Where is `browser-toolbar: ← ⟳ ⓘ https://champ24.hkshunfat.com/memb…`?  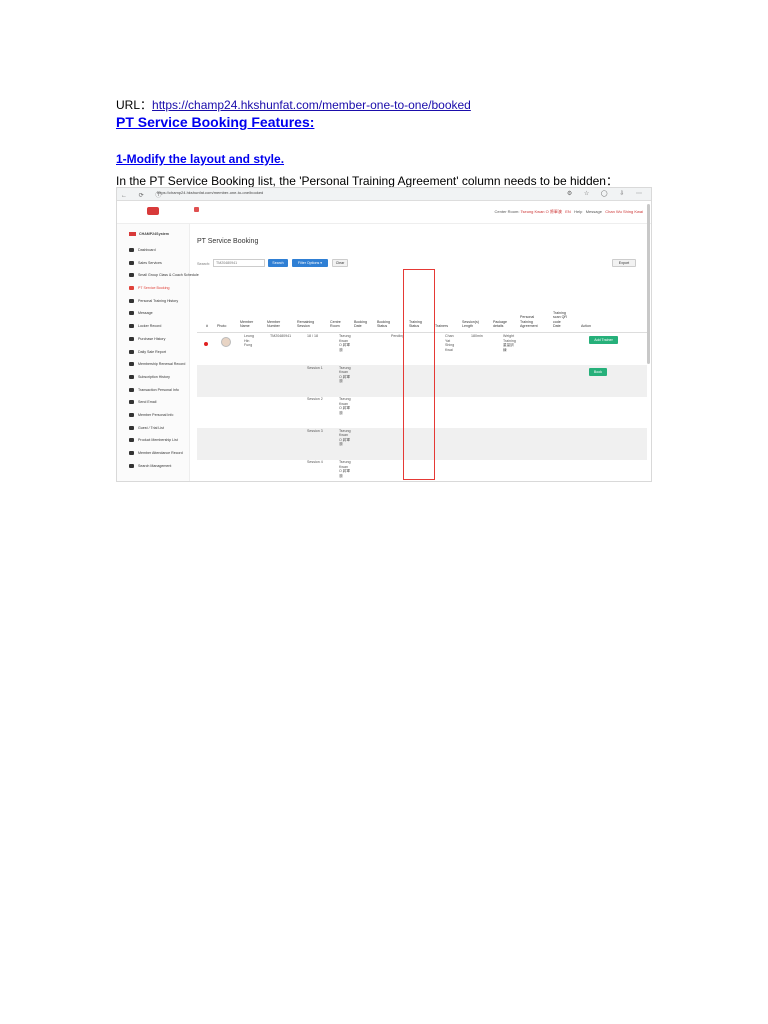 browser-toolbar: ← ⟳ ⓘ https://champ24.hkshunfat.com/memb… is located at coordinates (384, 194).